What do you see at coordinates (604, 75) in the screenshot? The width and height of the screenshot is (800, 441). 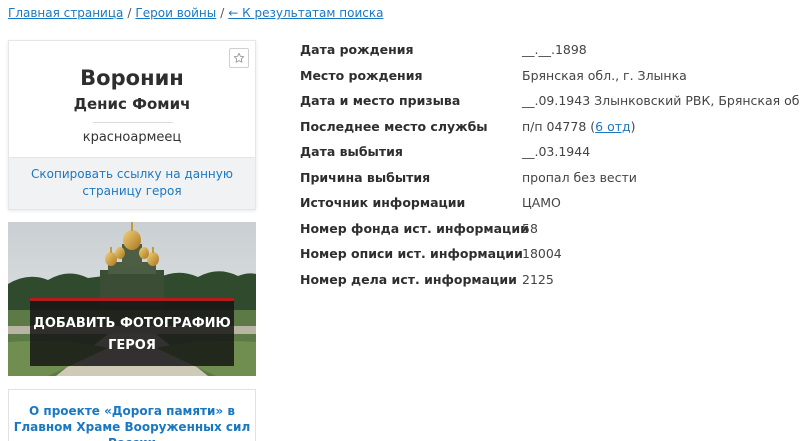 I see `detail-value: Брянская обл., г. Злынка` at bounding box center [604, 75].